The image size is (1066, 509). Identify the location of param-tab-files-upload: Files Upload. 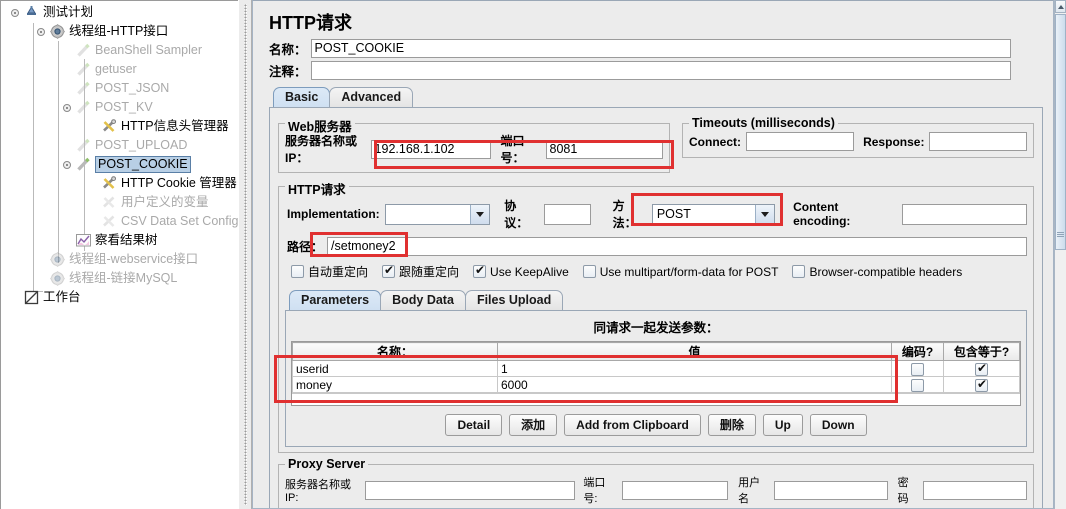
(514, 300).